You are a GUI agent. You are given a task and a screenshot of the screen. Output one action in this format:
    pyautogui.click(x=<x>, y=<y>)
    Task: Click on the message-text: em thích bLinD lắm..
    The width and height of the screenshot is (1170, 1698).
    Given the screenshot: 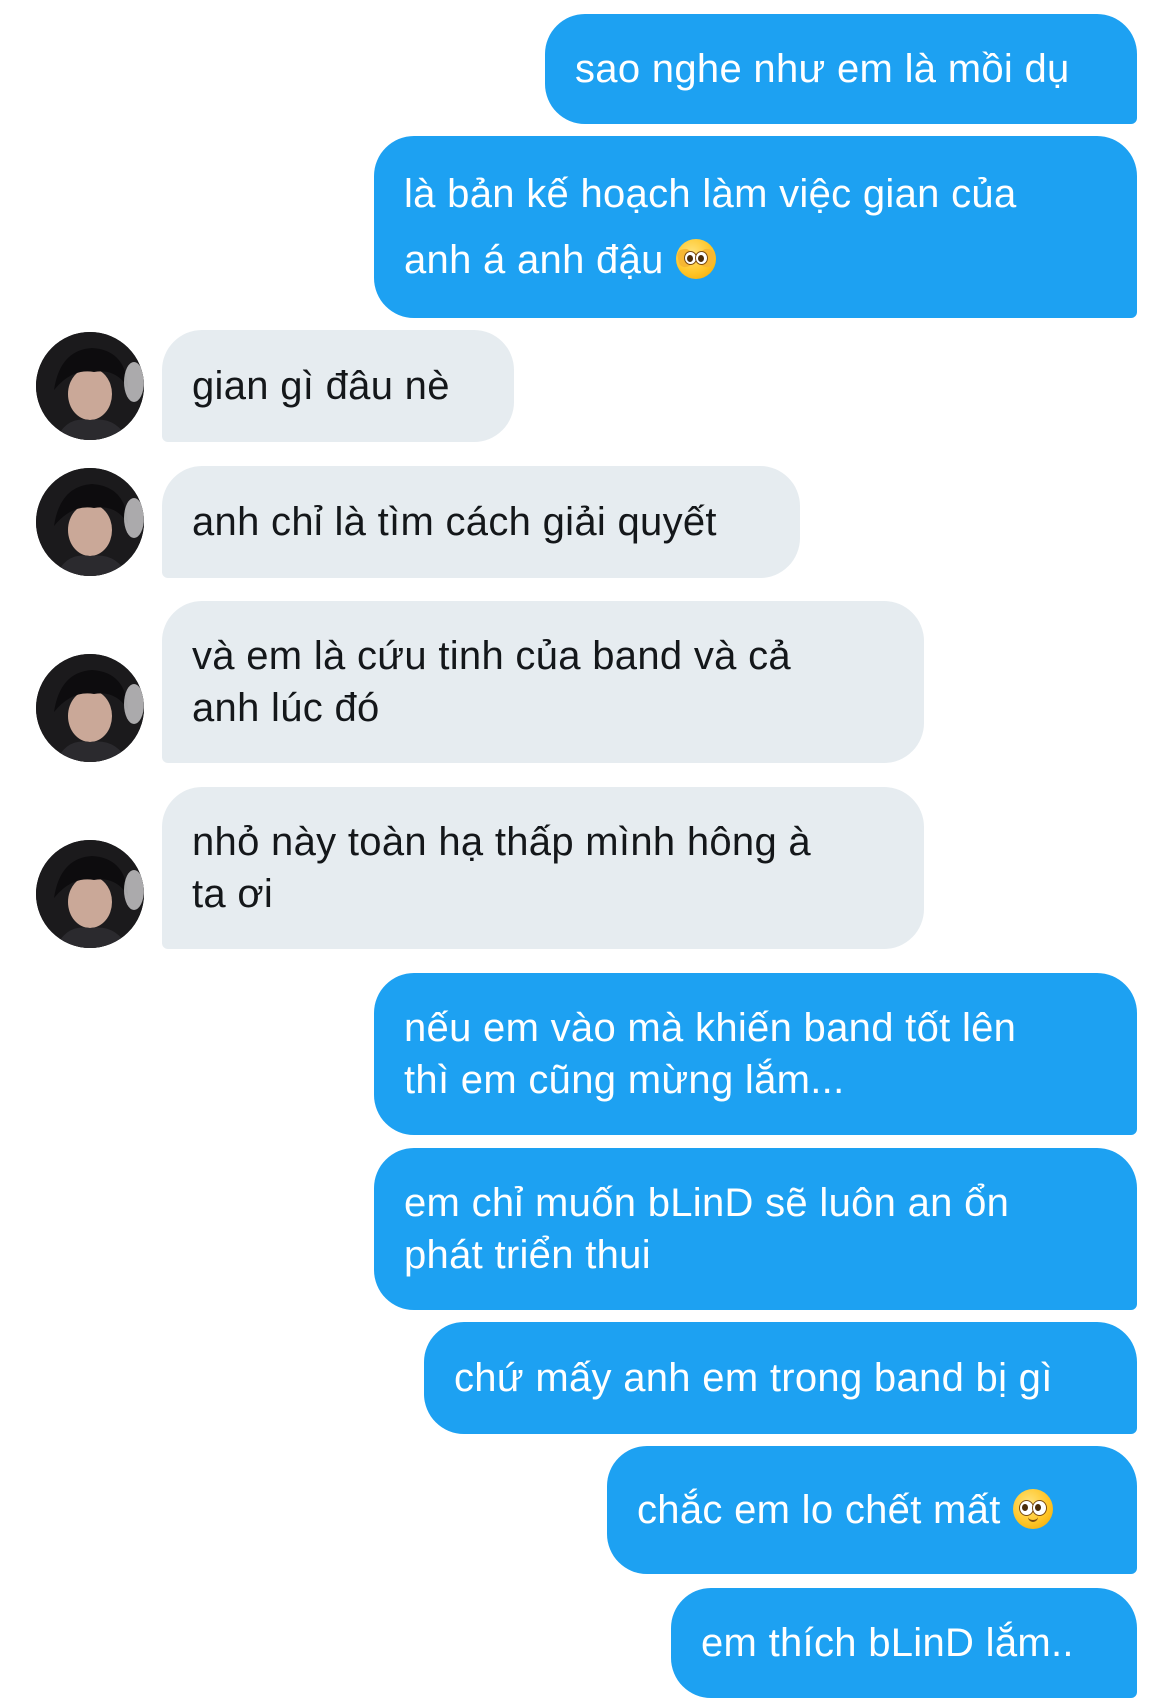 What is the action you would take?
    pyautogui.click(x=887, y=1643)
    